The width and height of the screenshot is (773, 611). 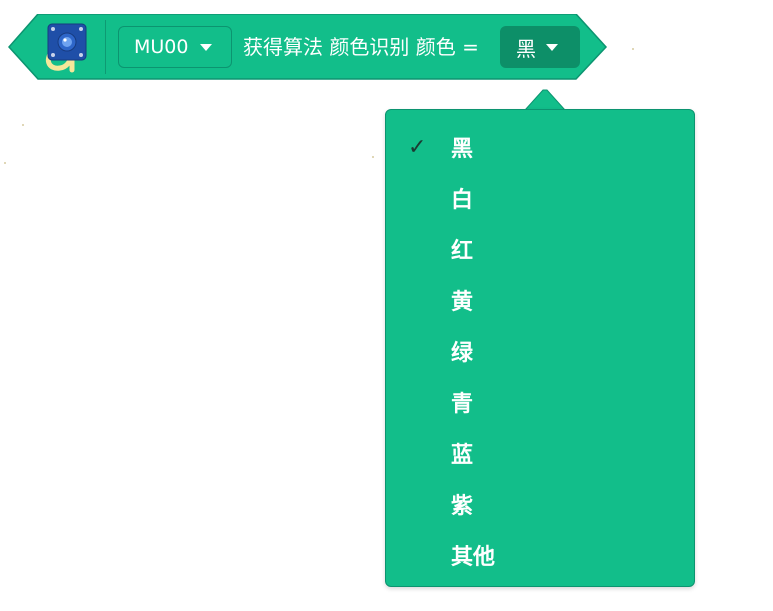 What do you see at coordinates (462, 251) in the screenshot?
I see `menu-item-label: 红` at bounding box center [462, 251].